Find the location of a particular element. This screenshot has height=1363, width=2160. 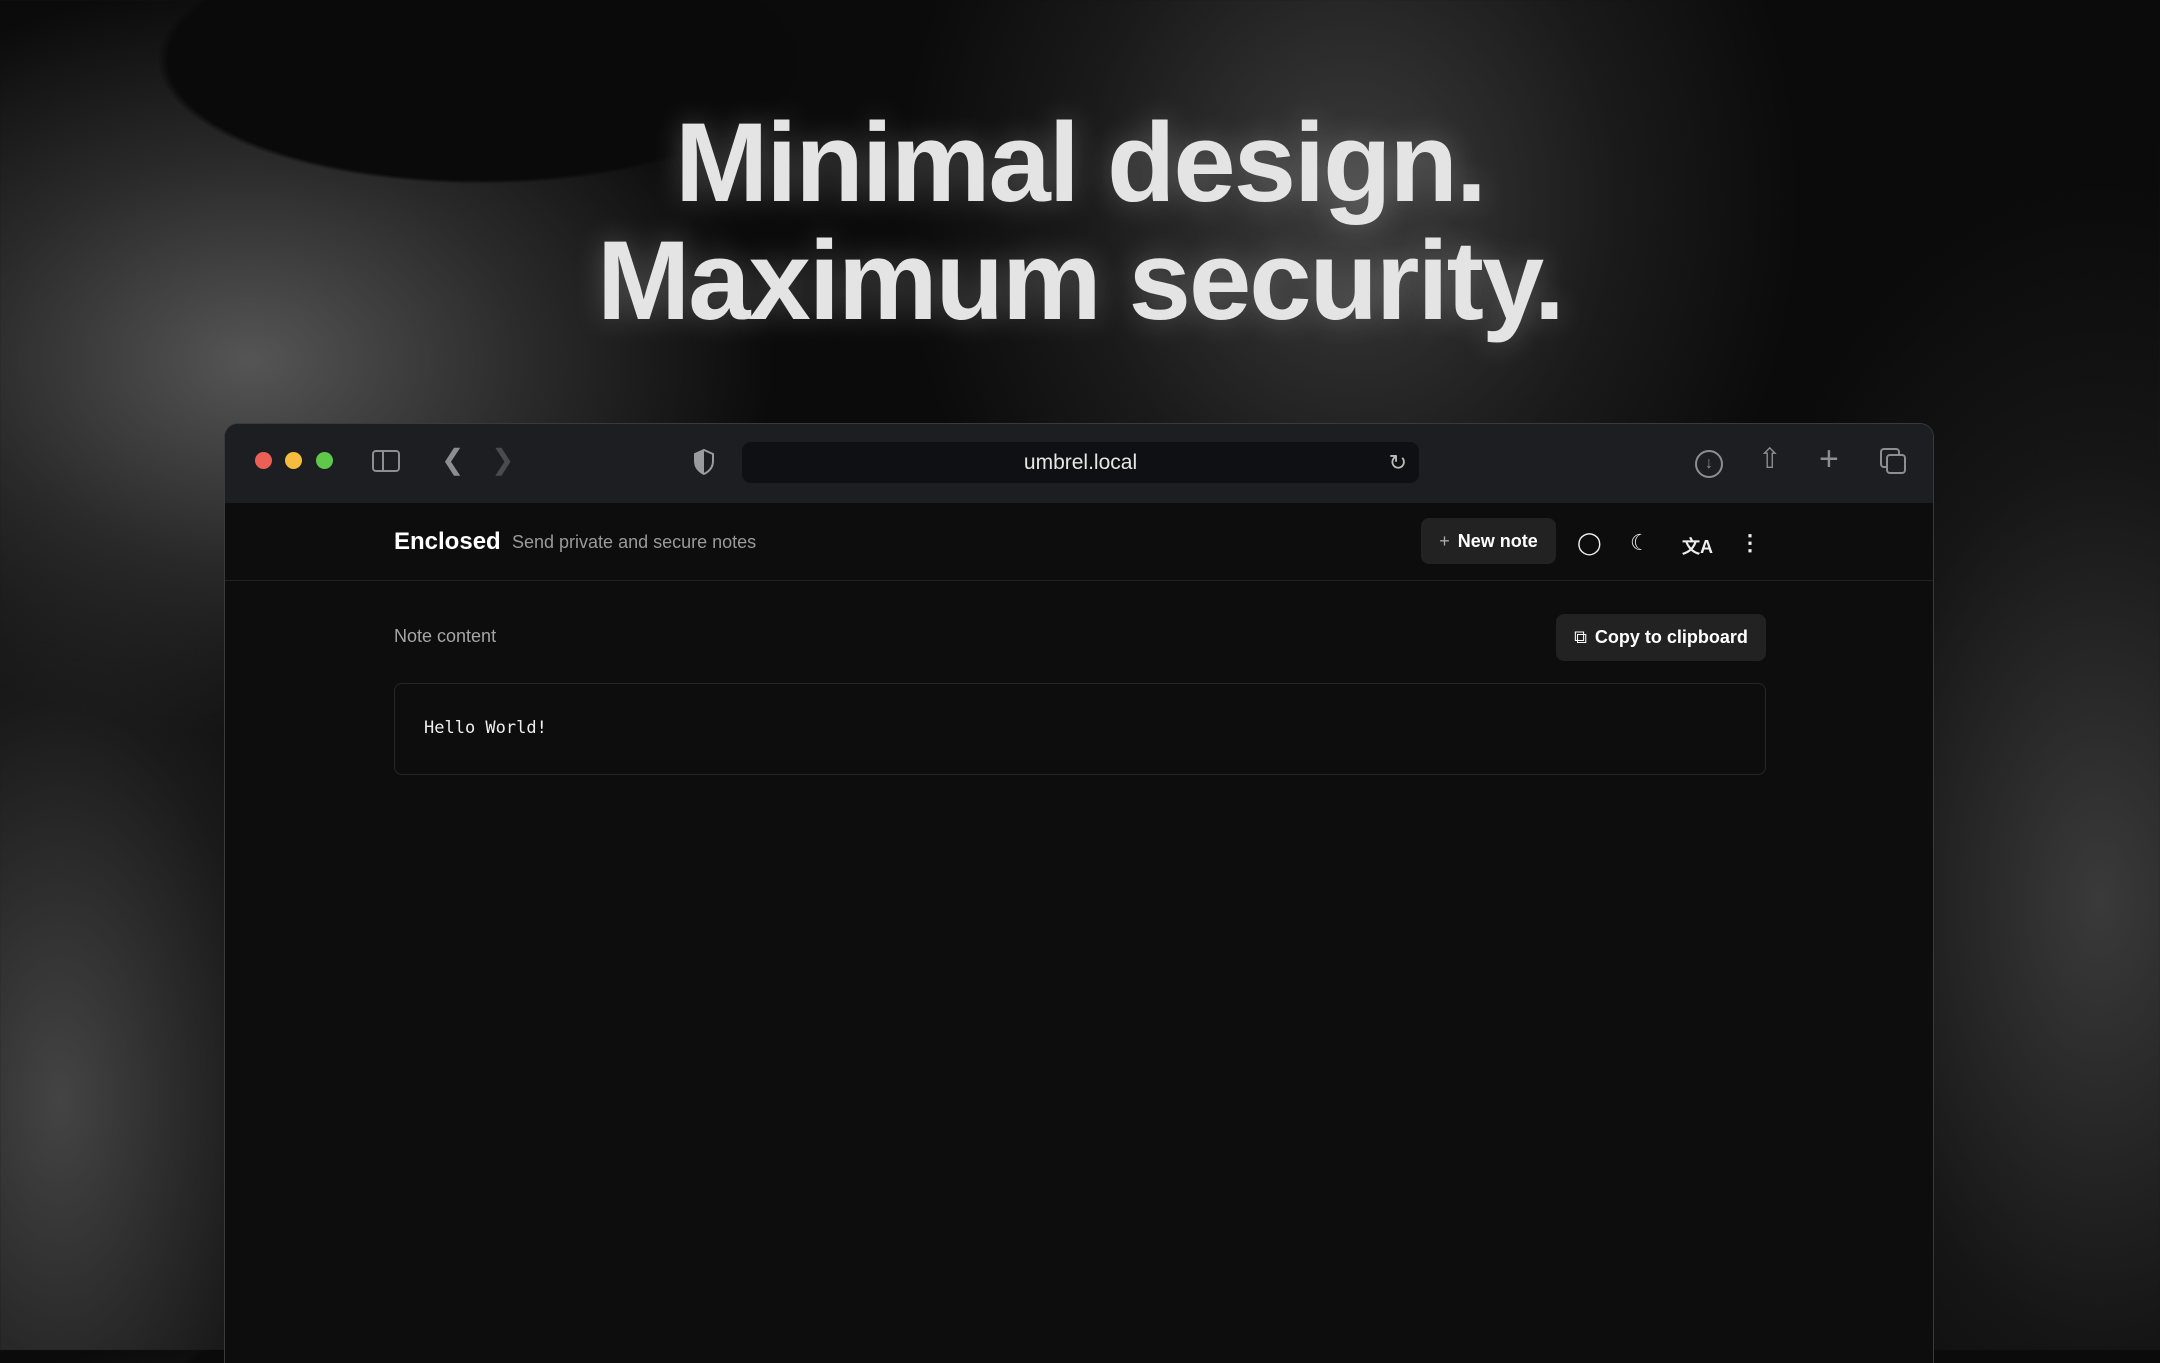

note-content-label: Note content is located at coordinates (445, 636).